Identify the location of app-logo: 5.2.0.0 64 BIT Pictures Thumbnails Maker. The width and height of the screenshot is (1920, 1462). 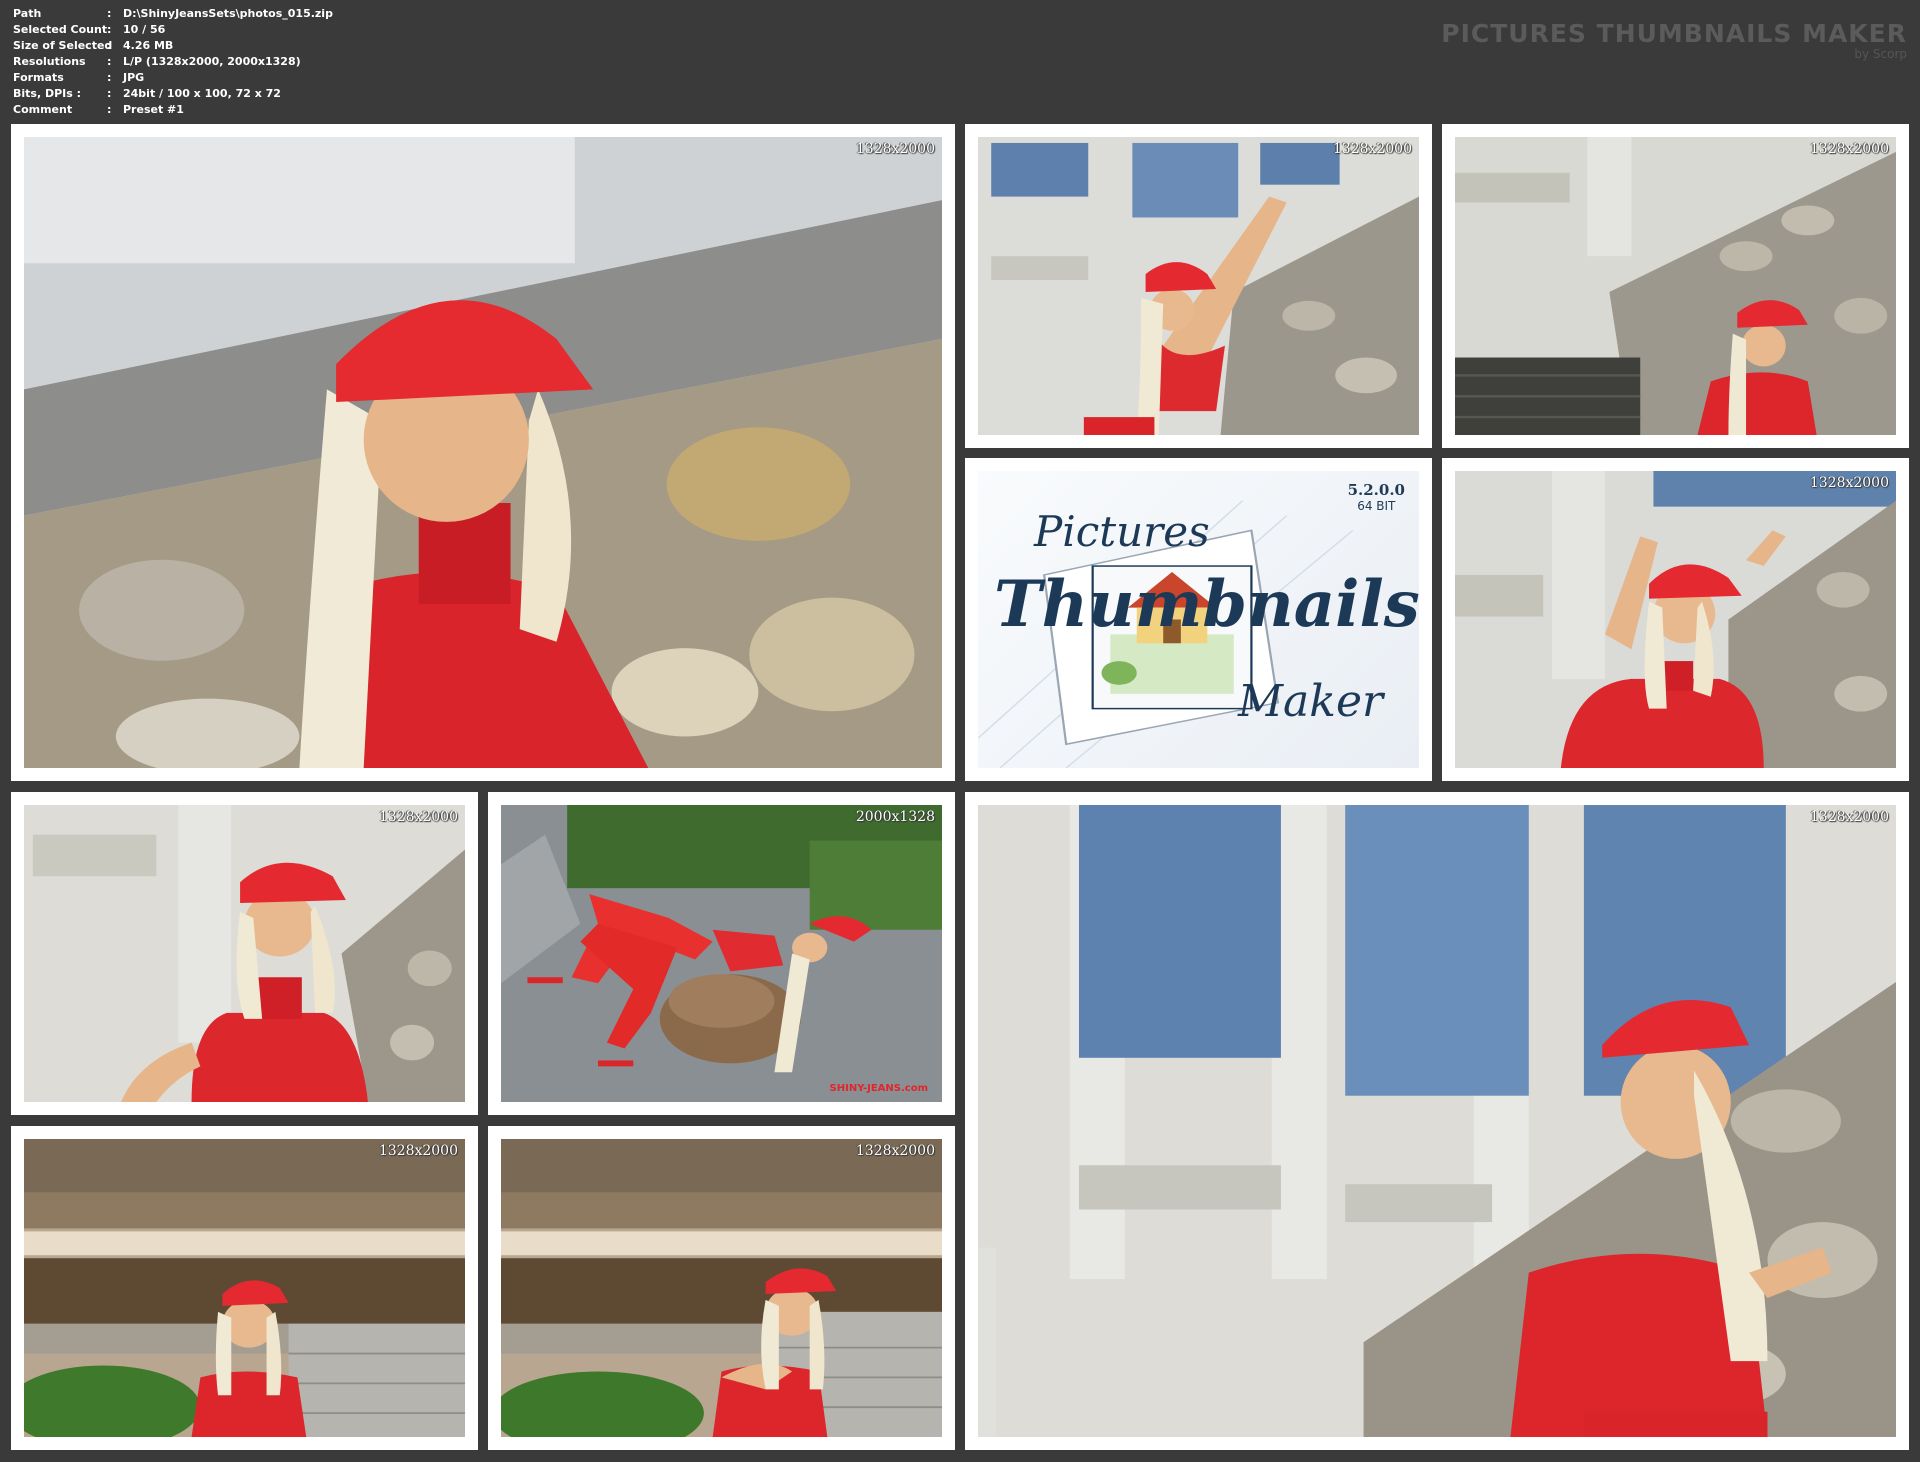
(1198, 619).